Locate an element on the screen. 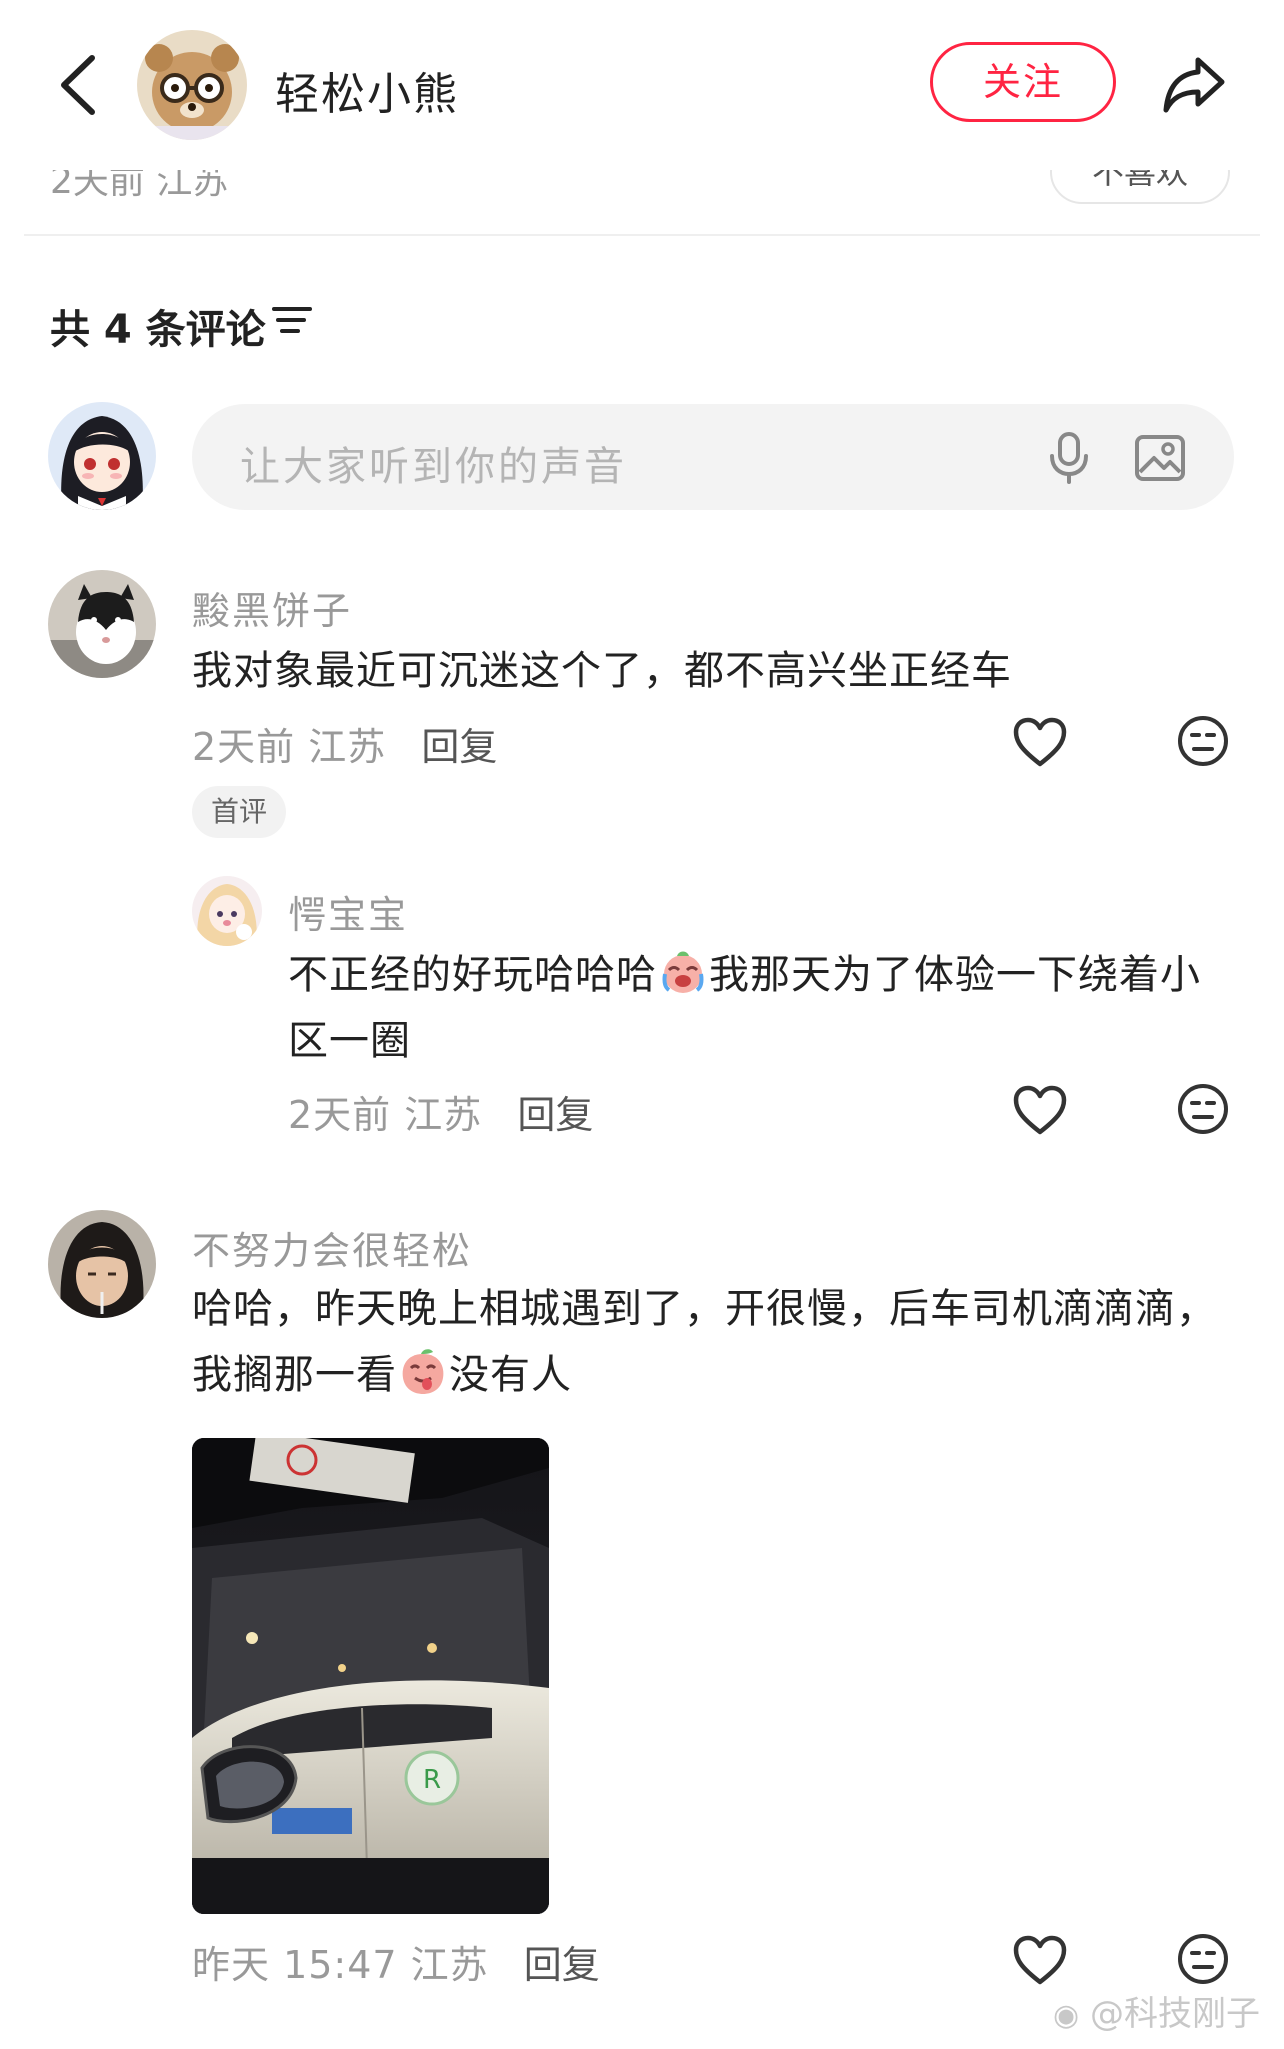 The height and width of the screenshot is (2049, 1284). share-icon is located at coordinates (1194, 84).